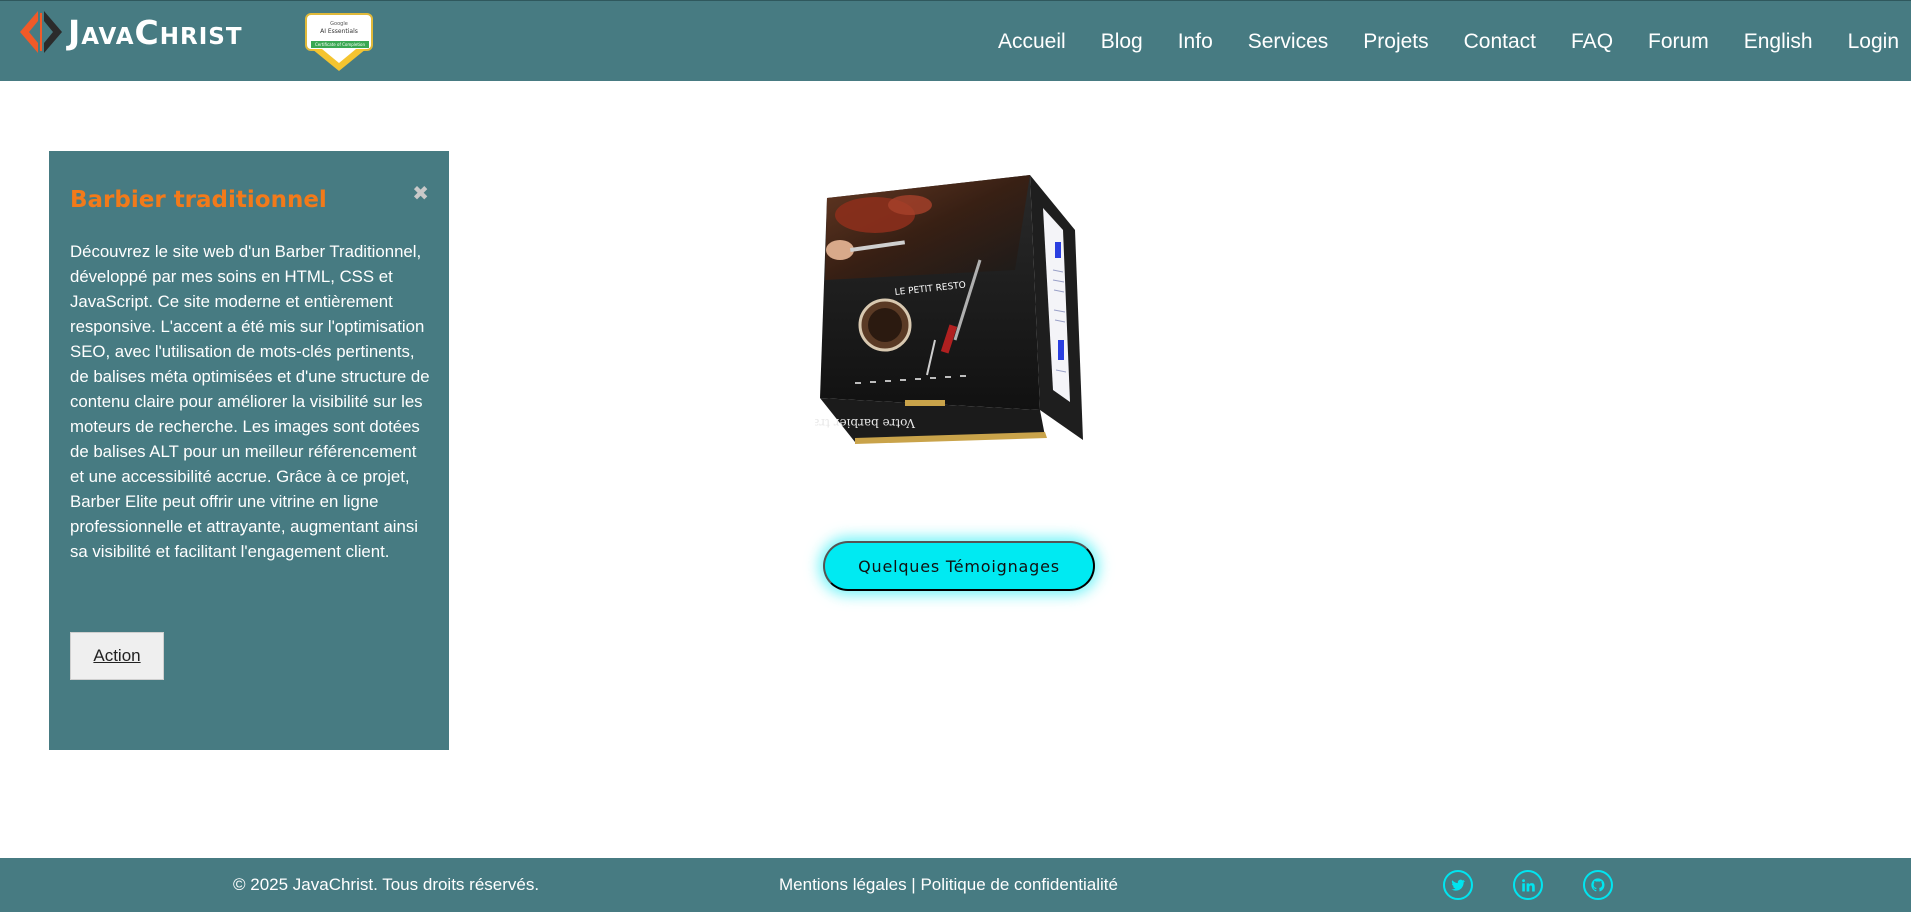  Describe the element at coordinates (1592, 42) in the screenshot. I see `nav-faq: FAQ` at that location.